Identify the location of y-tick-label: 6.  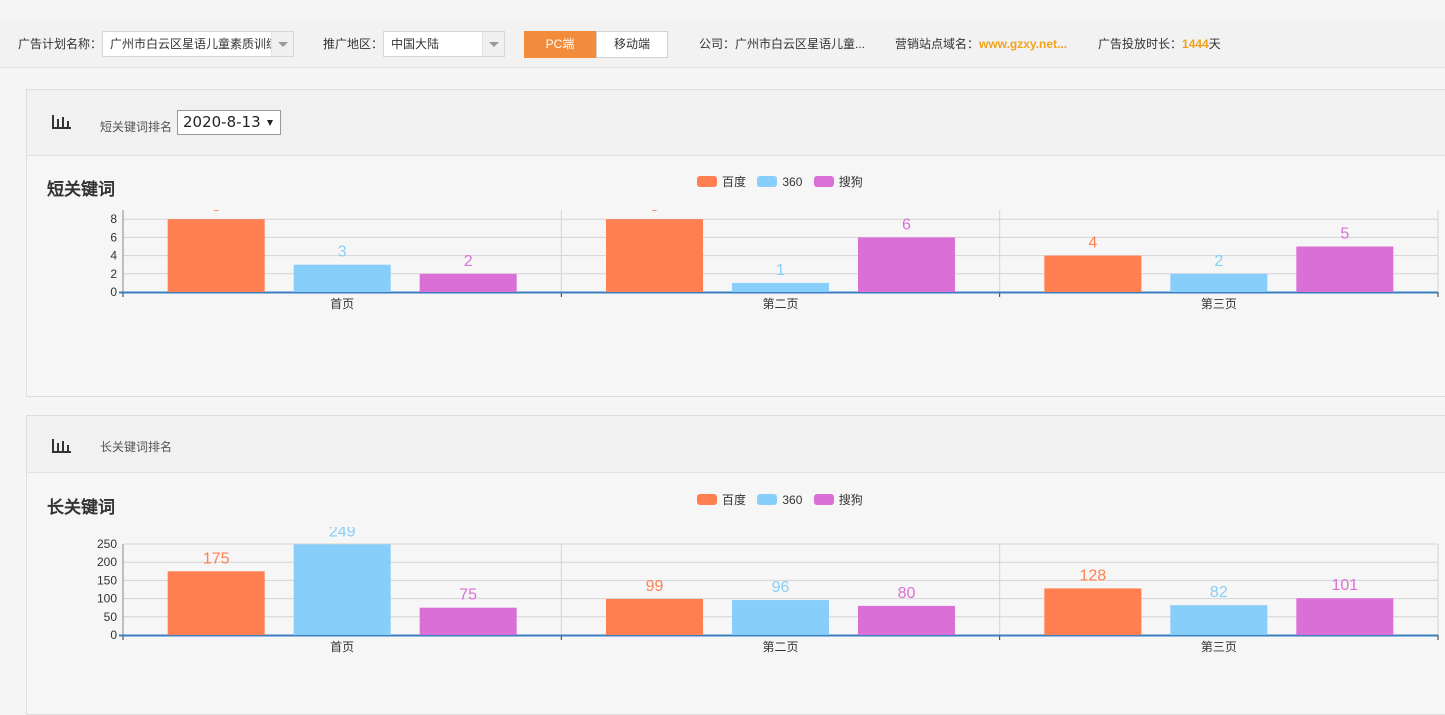
(113, 237).